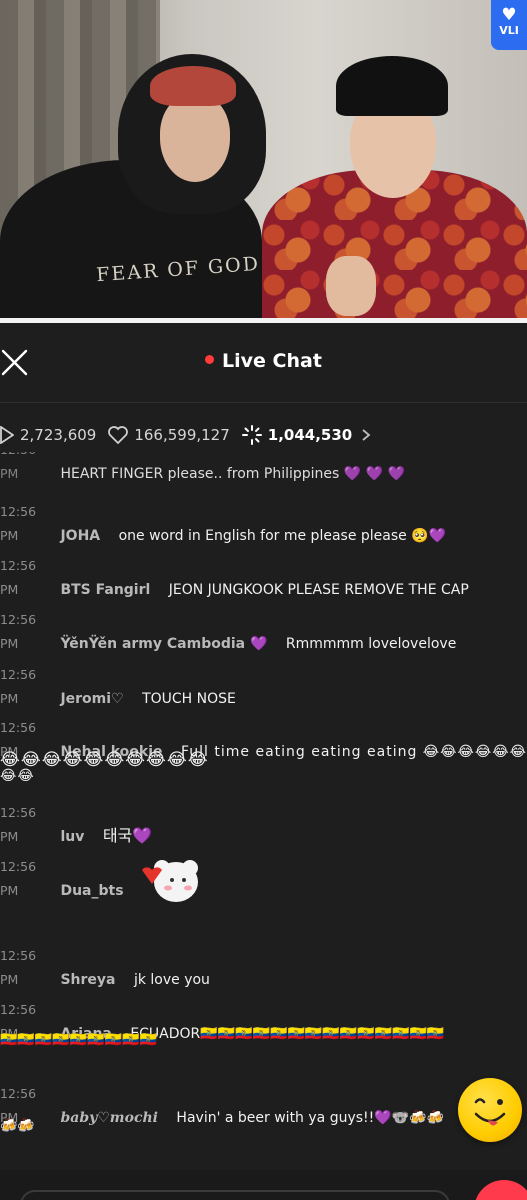 The image size is (527, 1200). Describe the element at coordinates (263, 968) in the screenshot. I see `chat-message: 12:56 PM Shreya jk love you` at that location.